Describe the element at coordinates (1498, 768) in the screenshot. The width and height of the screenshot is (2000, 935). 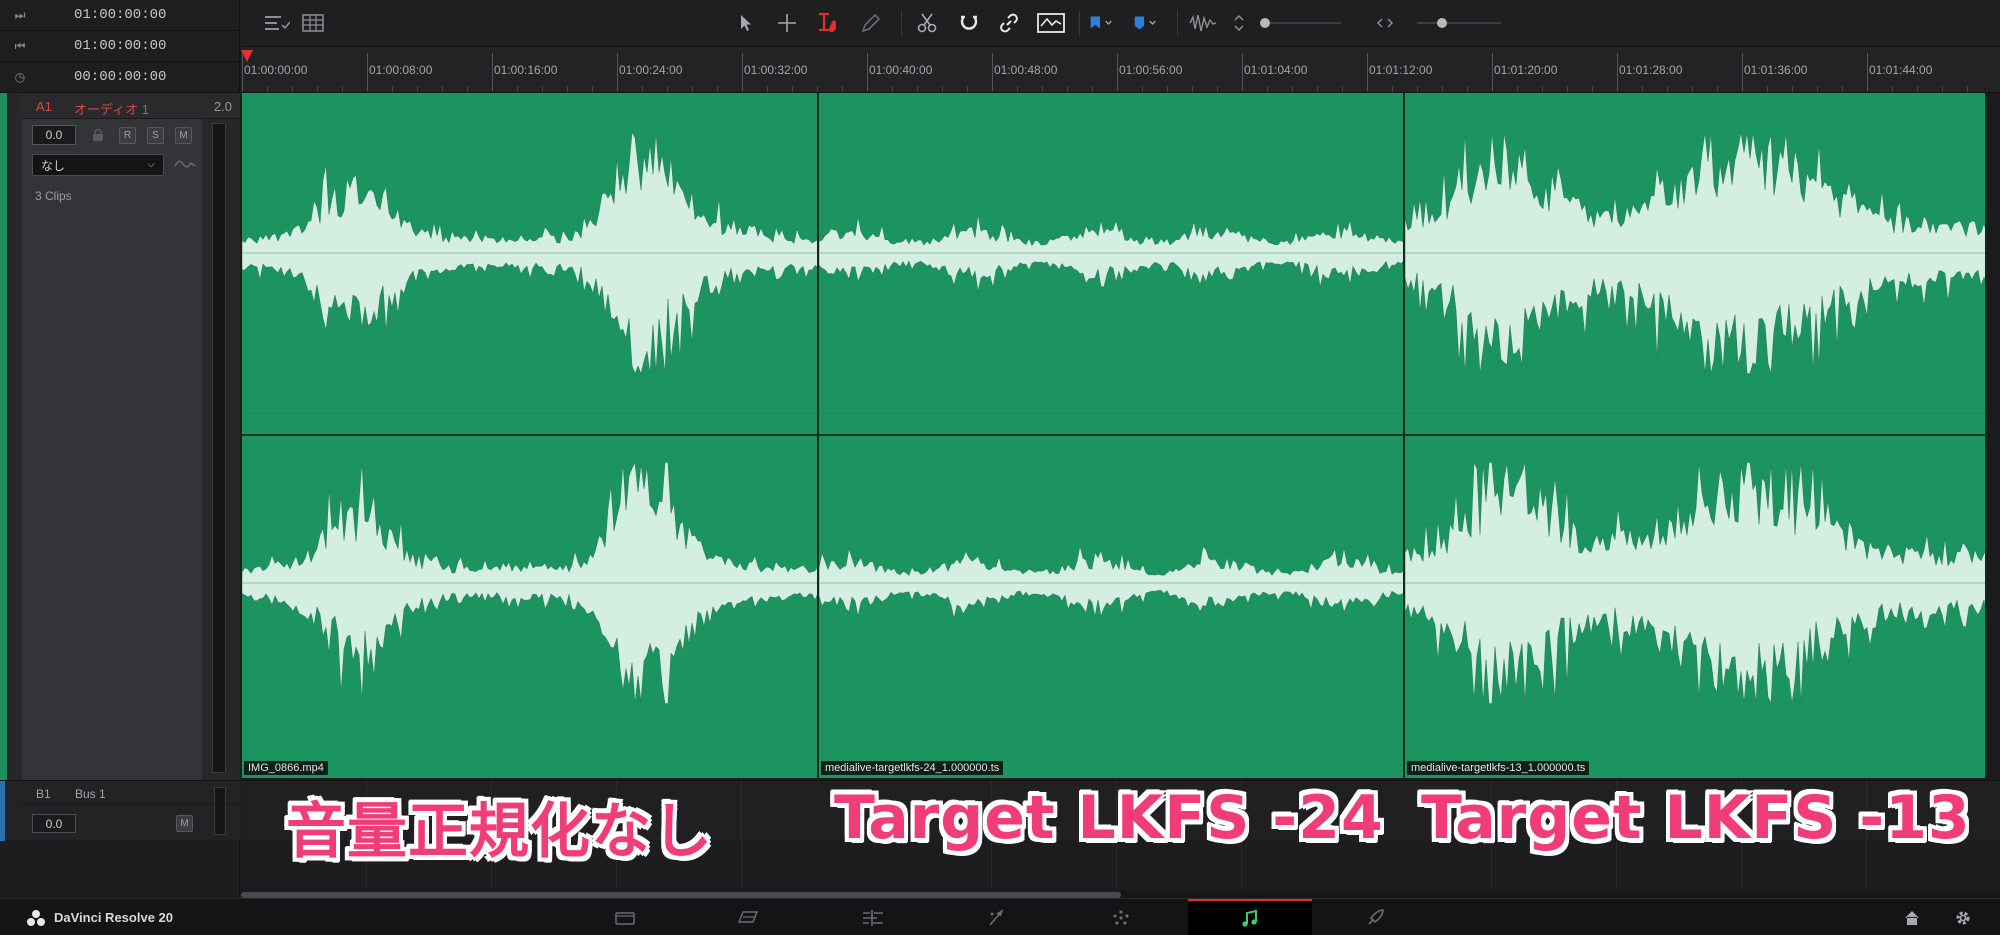
I see `clip-name: medialive-targetlkfs-13_1.000000.ts` at that location.